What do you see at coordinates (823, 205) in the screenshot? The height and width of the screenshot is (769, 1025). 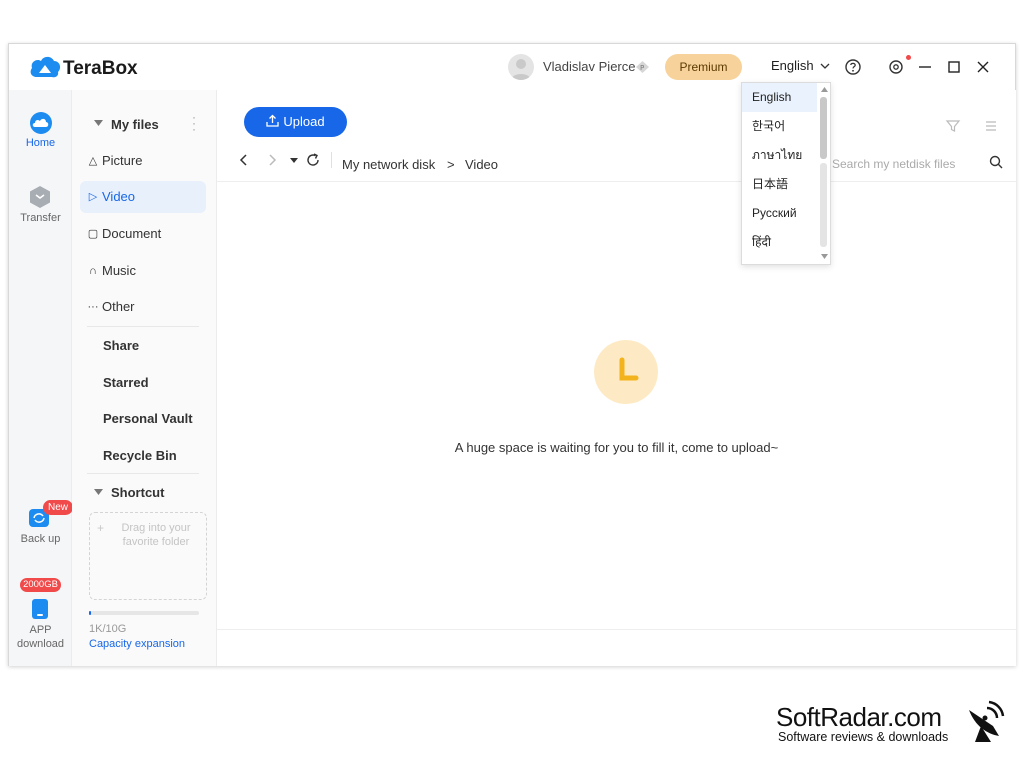 I see `scrollbar-track` at bounding box center [823, 205].